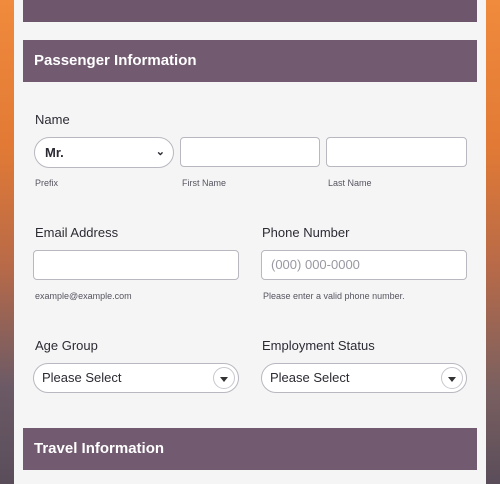 The image size is (500, 484). Describe the element at coordinates (250, 11) in the screenshot. I see `top-header-strip` at that location.